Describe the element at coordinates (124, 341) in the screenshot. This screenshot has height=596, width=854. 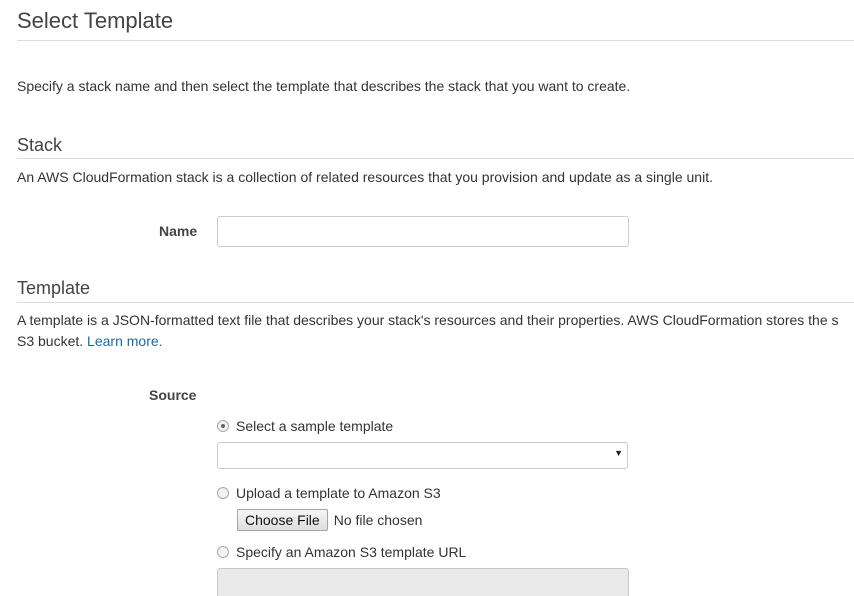
I see `learn-more-link: Learn more.` at that location.